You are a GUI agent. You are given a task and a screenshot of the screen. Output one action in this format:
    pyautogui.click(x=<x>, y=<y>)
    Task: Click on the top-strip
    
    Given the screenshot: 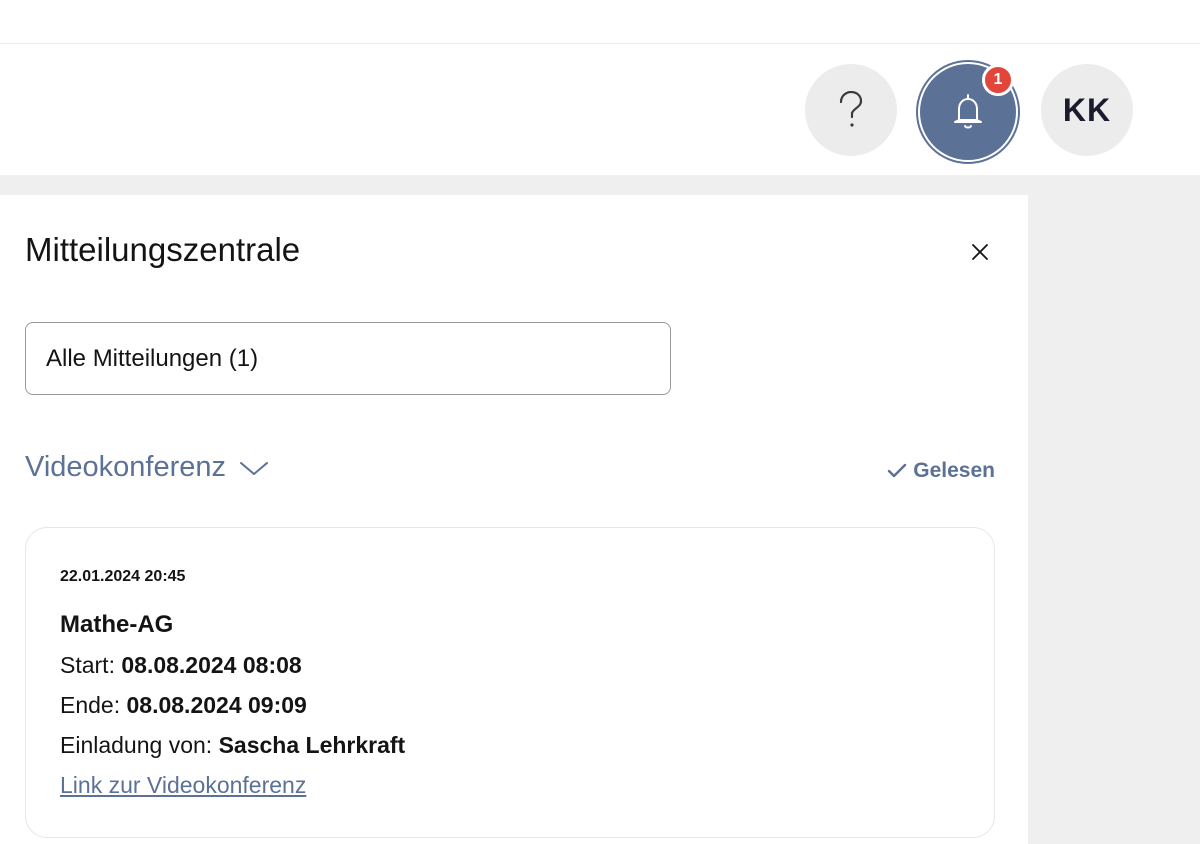 What is the action you would take?
    pyautogui.click(x=600, y=22)
    